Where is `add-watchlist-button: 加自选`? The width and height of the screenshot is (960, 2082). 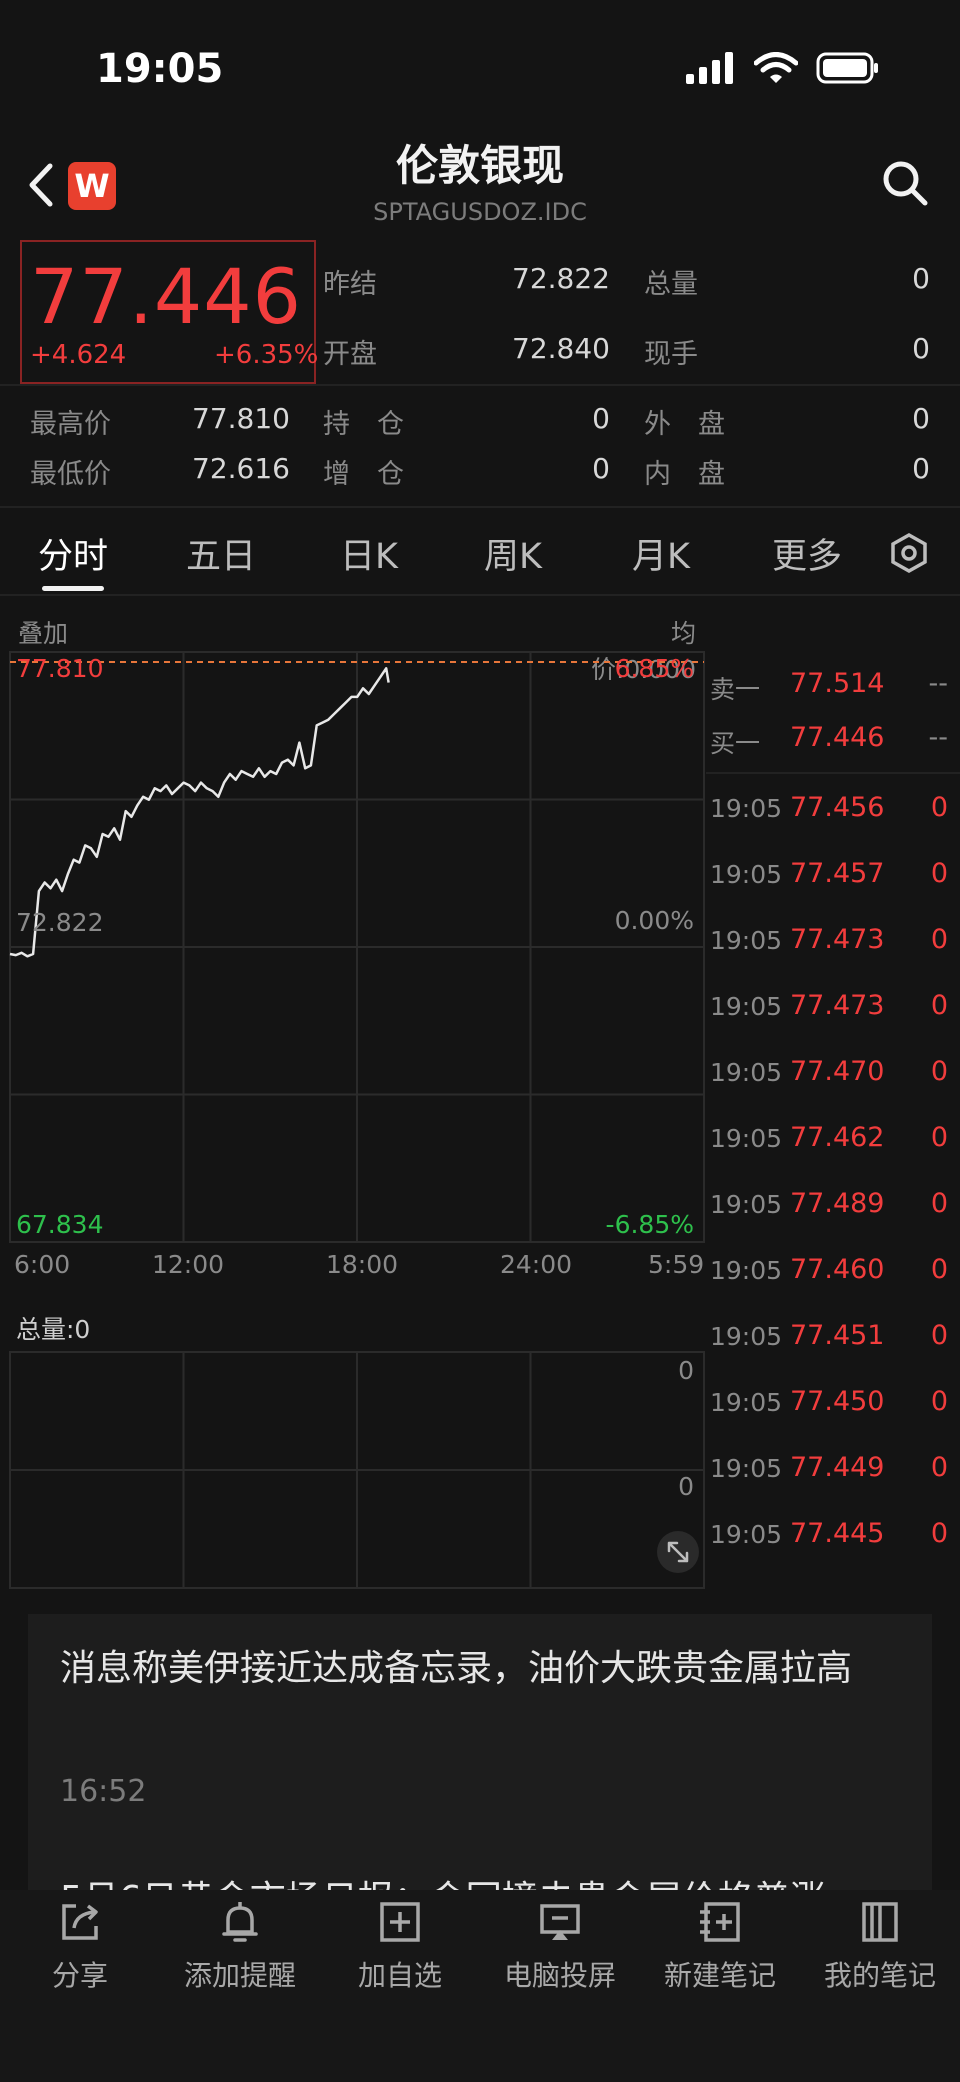 add-watchlist-button: 加自选 is located at coordinates (400, 1946).